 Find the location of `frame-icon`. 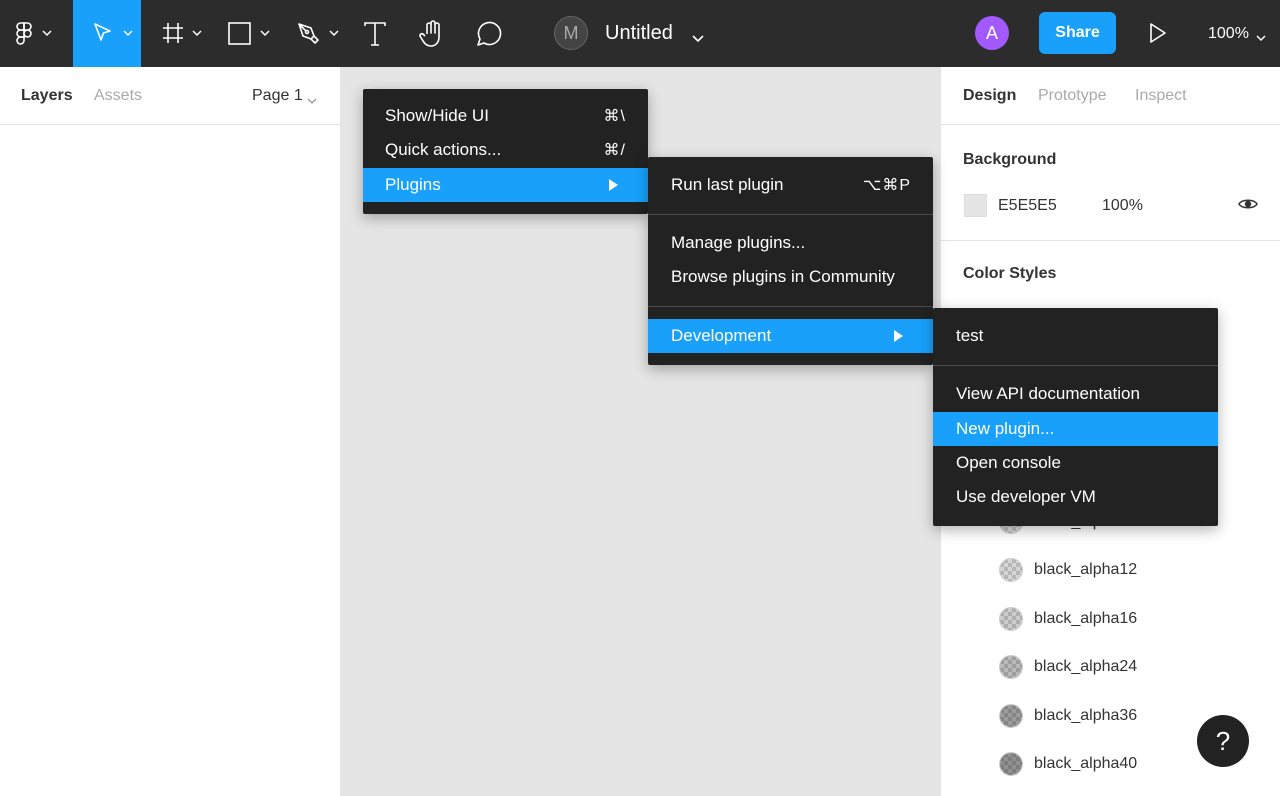

frame-icon is located at coordinates (173, 33).